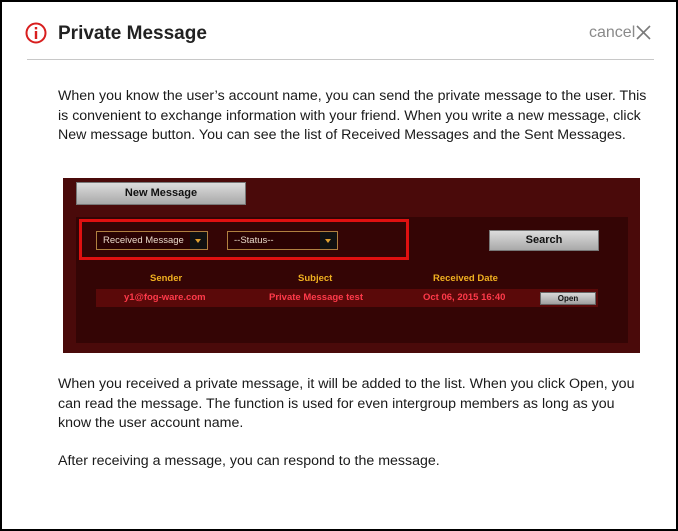 The image size is (678, 531). I want to click on open-button: Open, so click(568, 298).